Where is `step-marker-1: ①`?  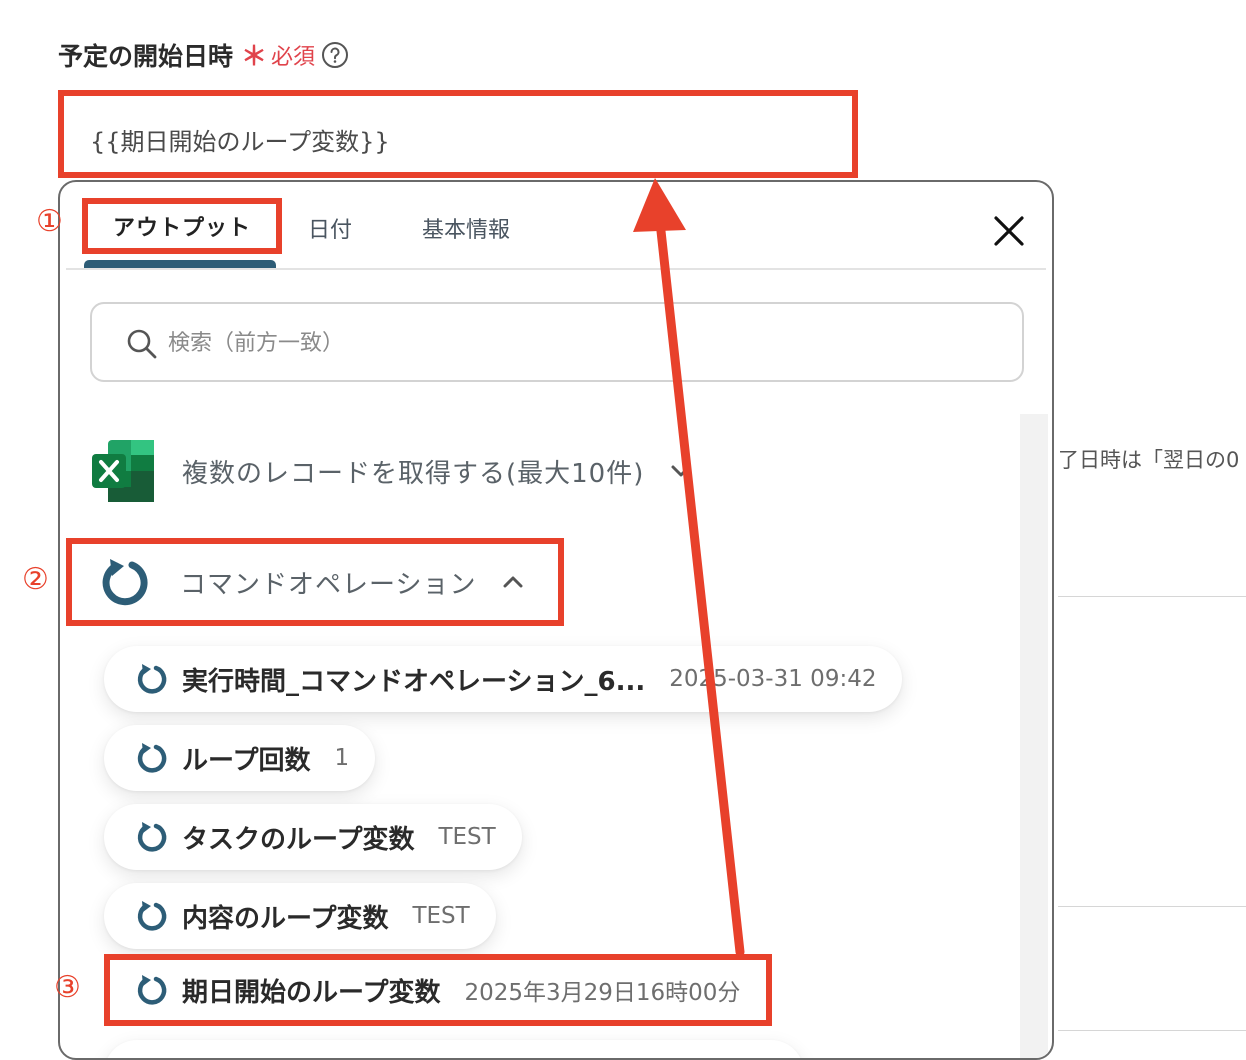
step-marker-1: ① is located at coordinates (49, 221).